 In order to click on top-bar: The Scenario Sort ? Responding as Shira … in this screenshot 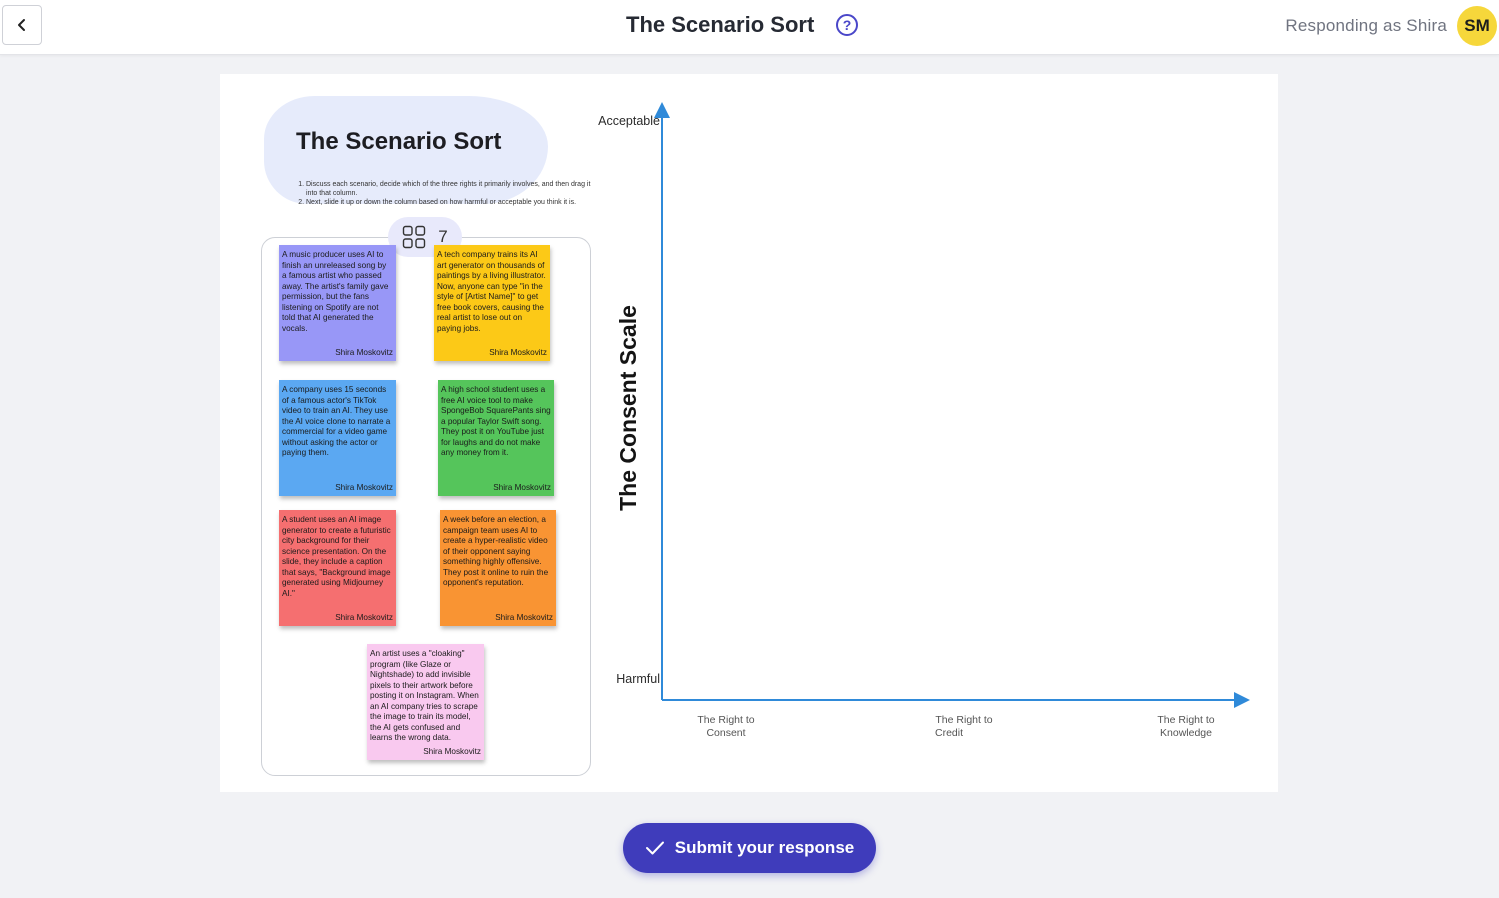, I will do `click(749, 27)`.